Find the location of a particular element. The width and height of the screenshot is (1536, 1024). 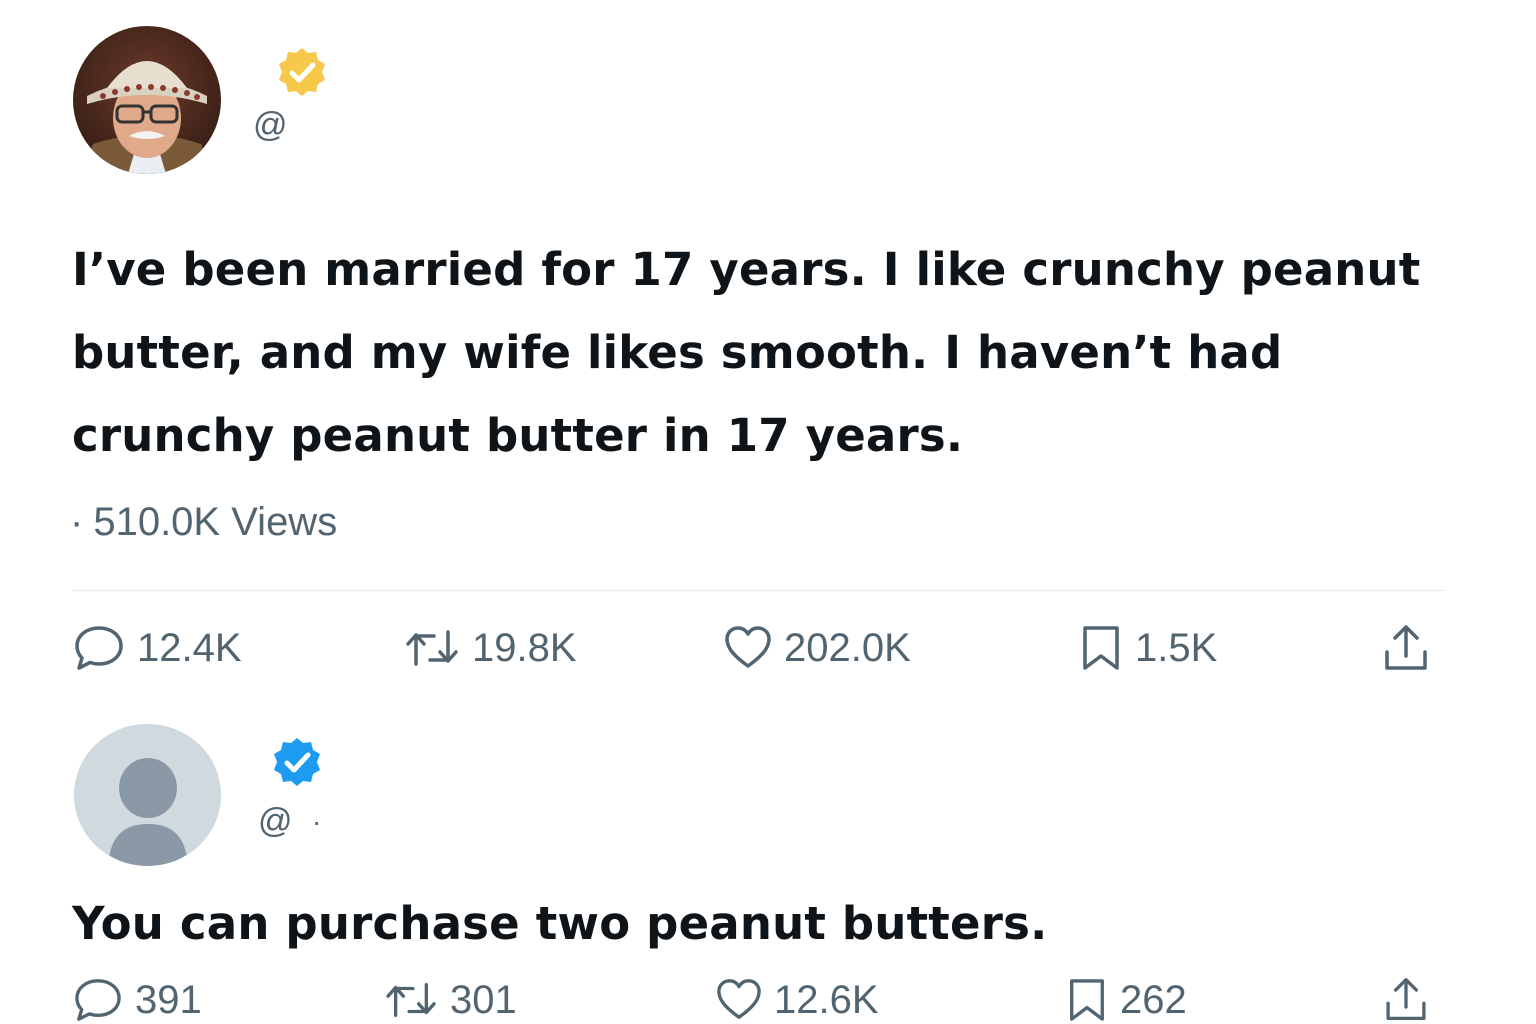

bookmark-count: 1.5K is located at coordinates (1176, 648).